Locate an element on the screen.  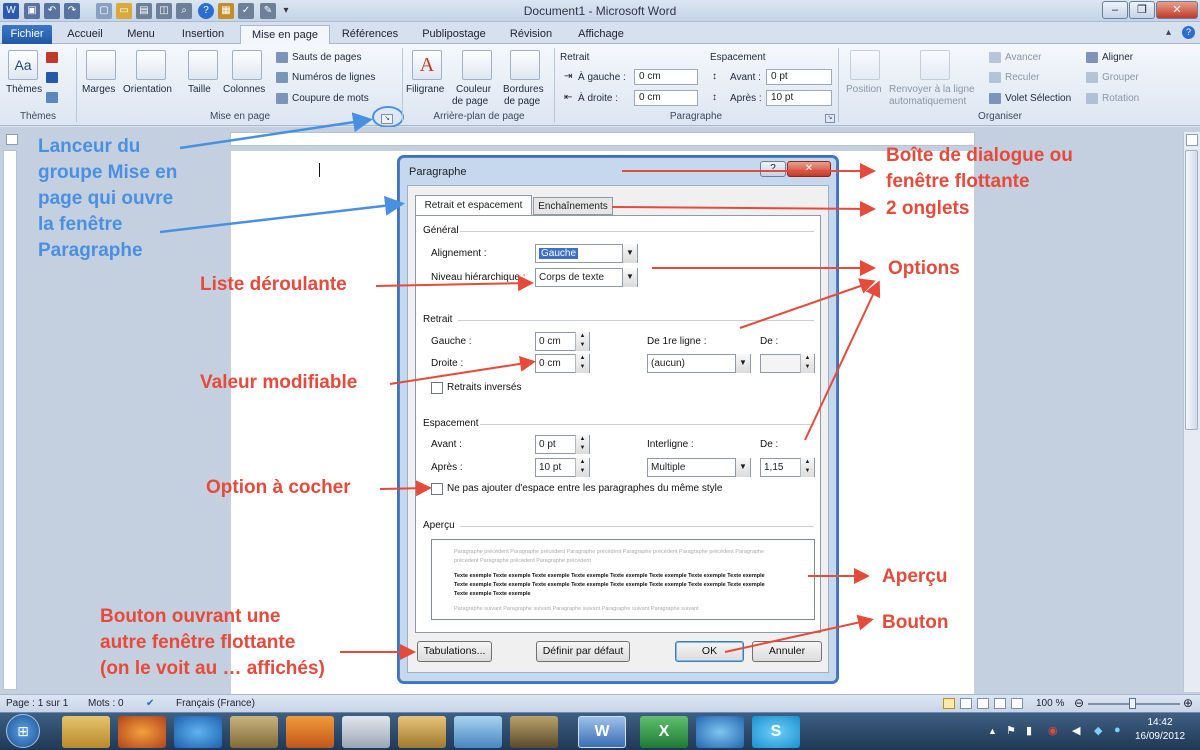
scrollbar-thumb is located at coordinates (1191, 290).